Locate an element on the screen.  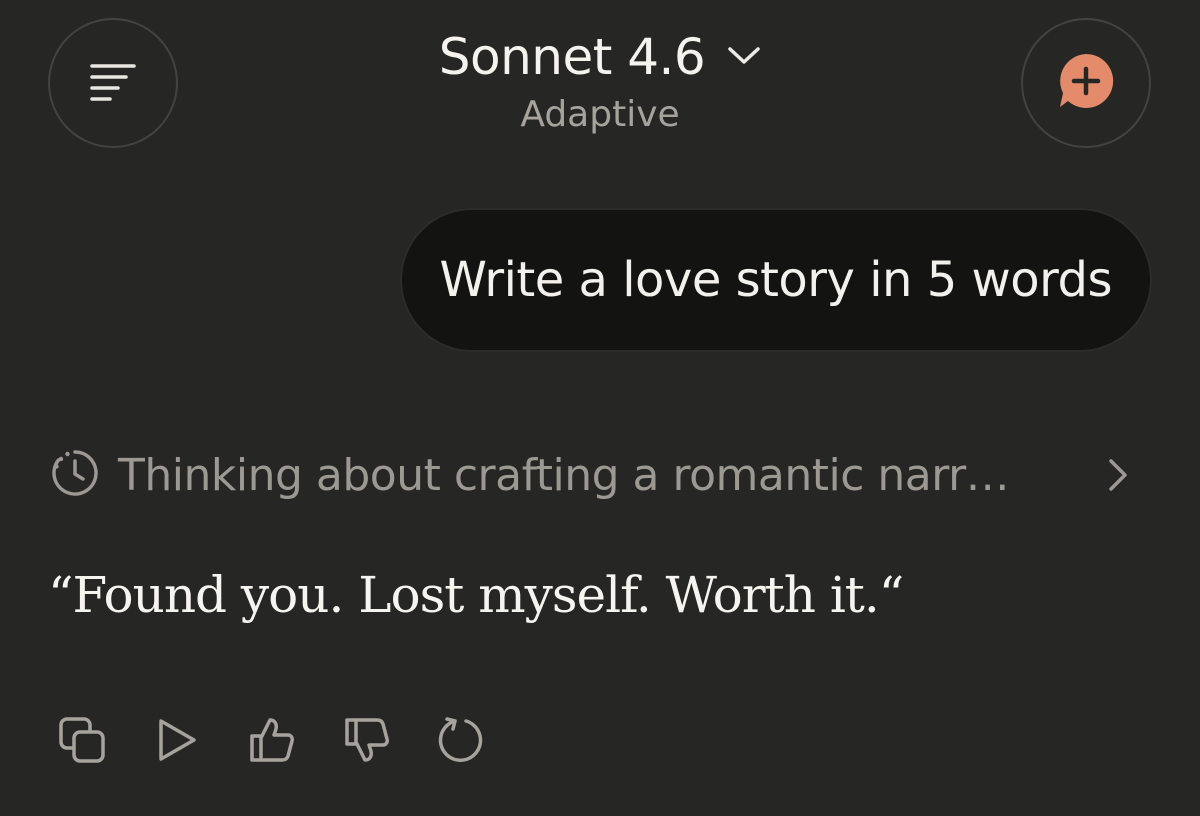
model-selector: Sonnet 4.6 is located at coordinates (600, 57).